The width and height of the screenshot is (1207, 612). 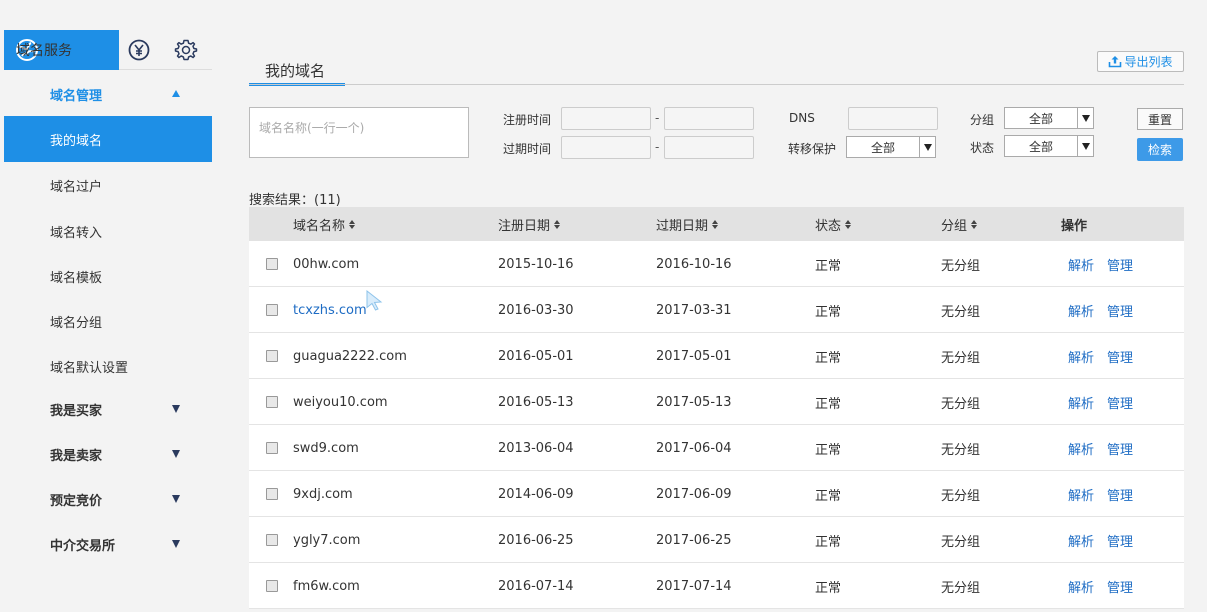 What do you see at coordinates (524, 226) in the screenshot?
I see `header-label: 注册日期` at bounding box center [524, 226].